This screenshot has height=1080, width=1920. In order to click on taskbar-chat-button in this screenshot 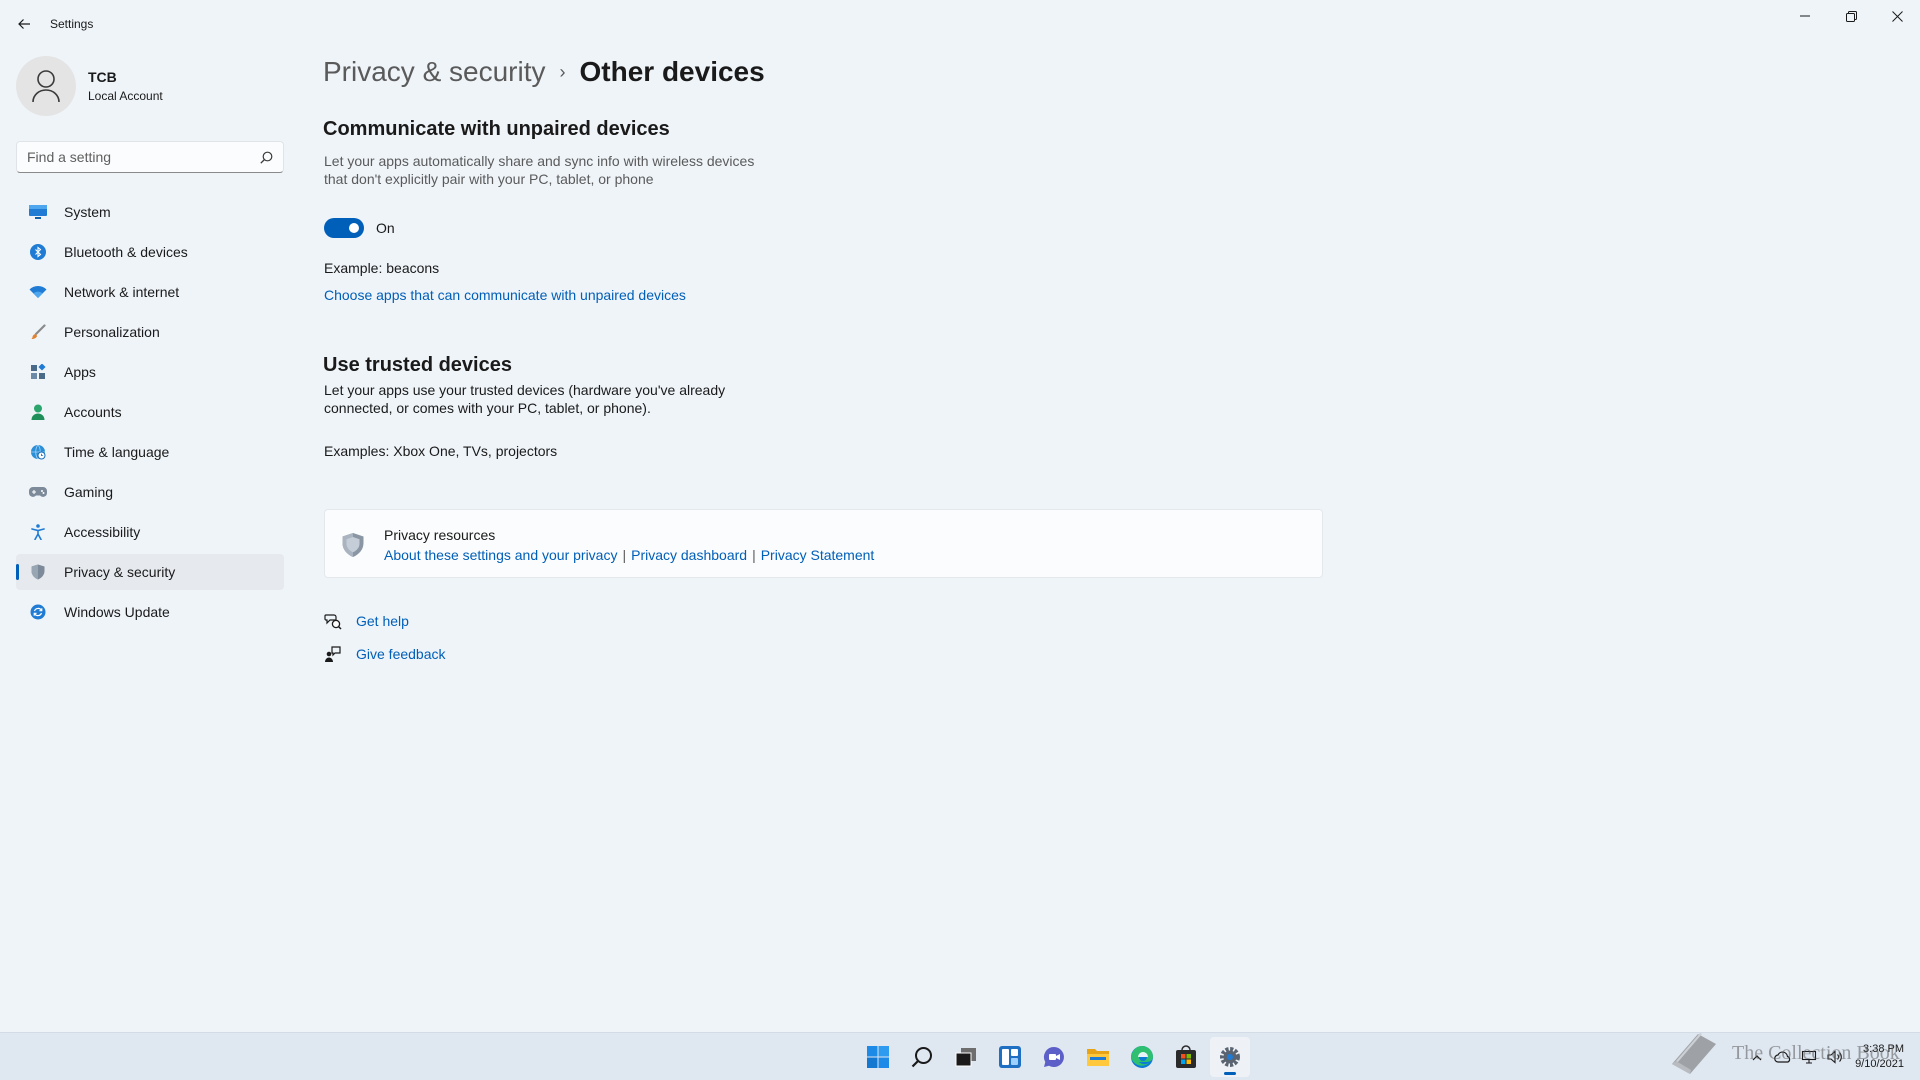, I will do `click(1054, 1057)`.